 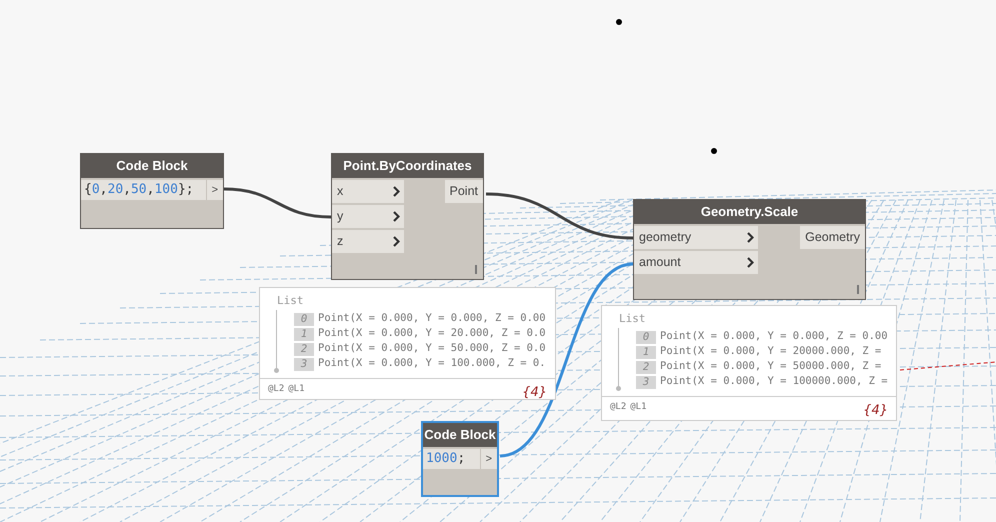 I want to click on input-port: geometry, so click(x=696, y=237).